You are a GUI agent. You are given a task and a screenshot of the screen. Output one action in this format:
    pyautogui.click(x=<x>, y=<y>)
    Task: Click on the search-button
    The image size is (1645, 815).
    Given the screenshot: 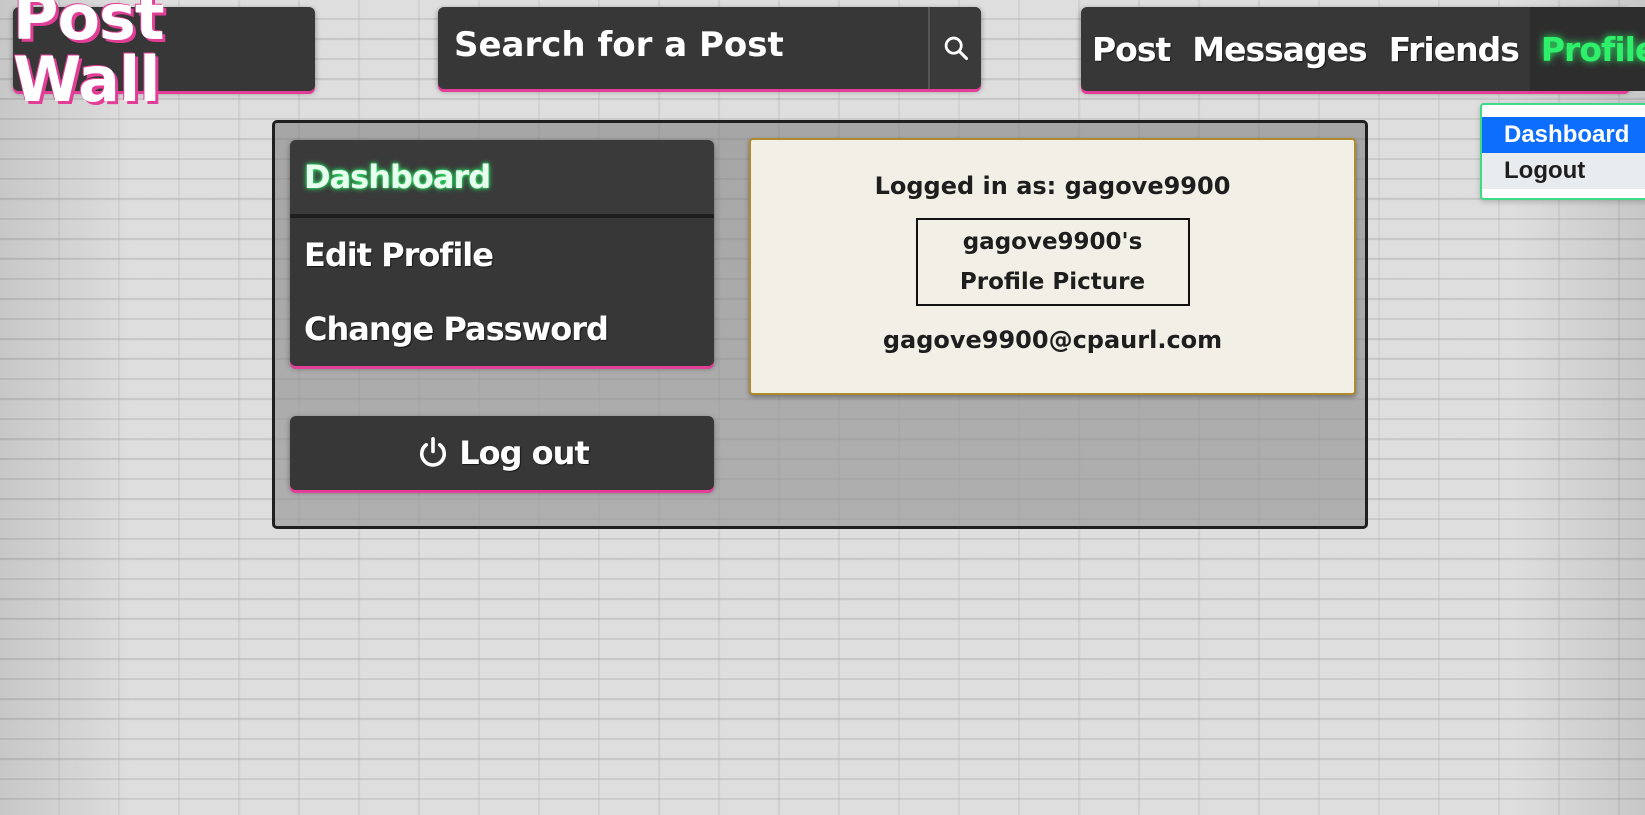 What is the action you would take?
    pyautogui.click(x=954, y=48)
    